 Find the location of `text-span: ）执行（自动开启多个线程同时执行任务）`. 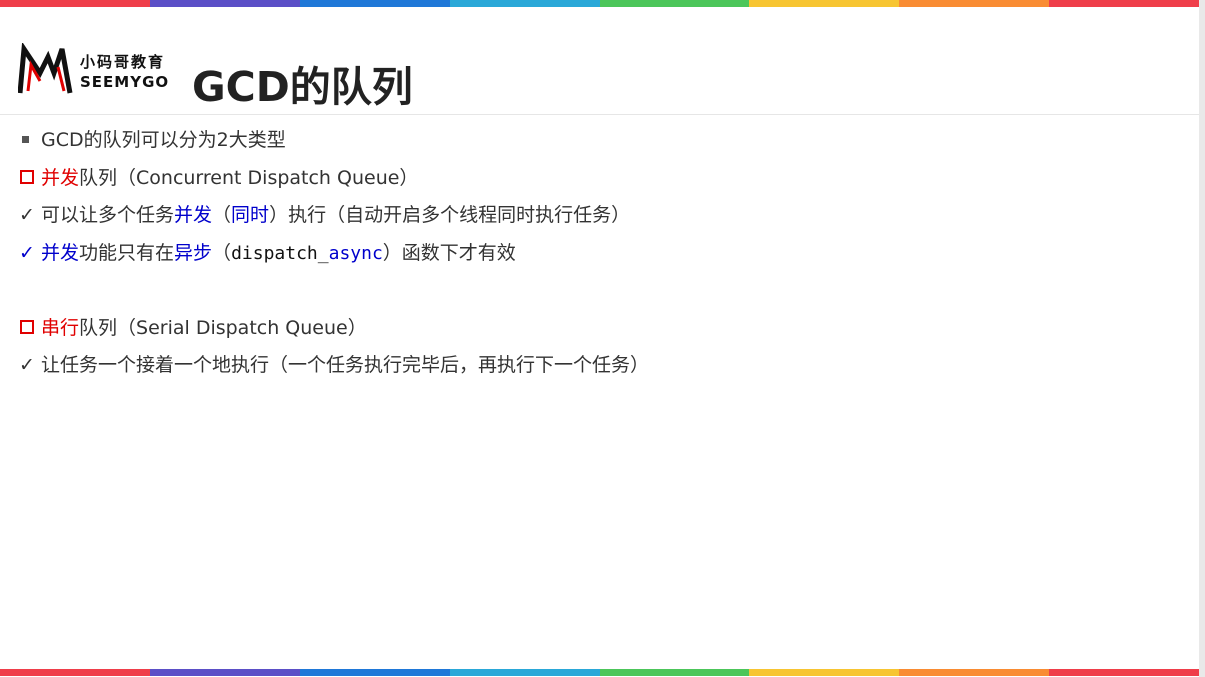

text-span: ）执行（自动开启多个线程同时执行任务） is located at coordinates (450, 215).